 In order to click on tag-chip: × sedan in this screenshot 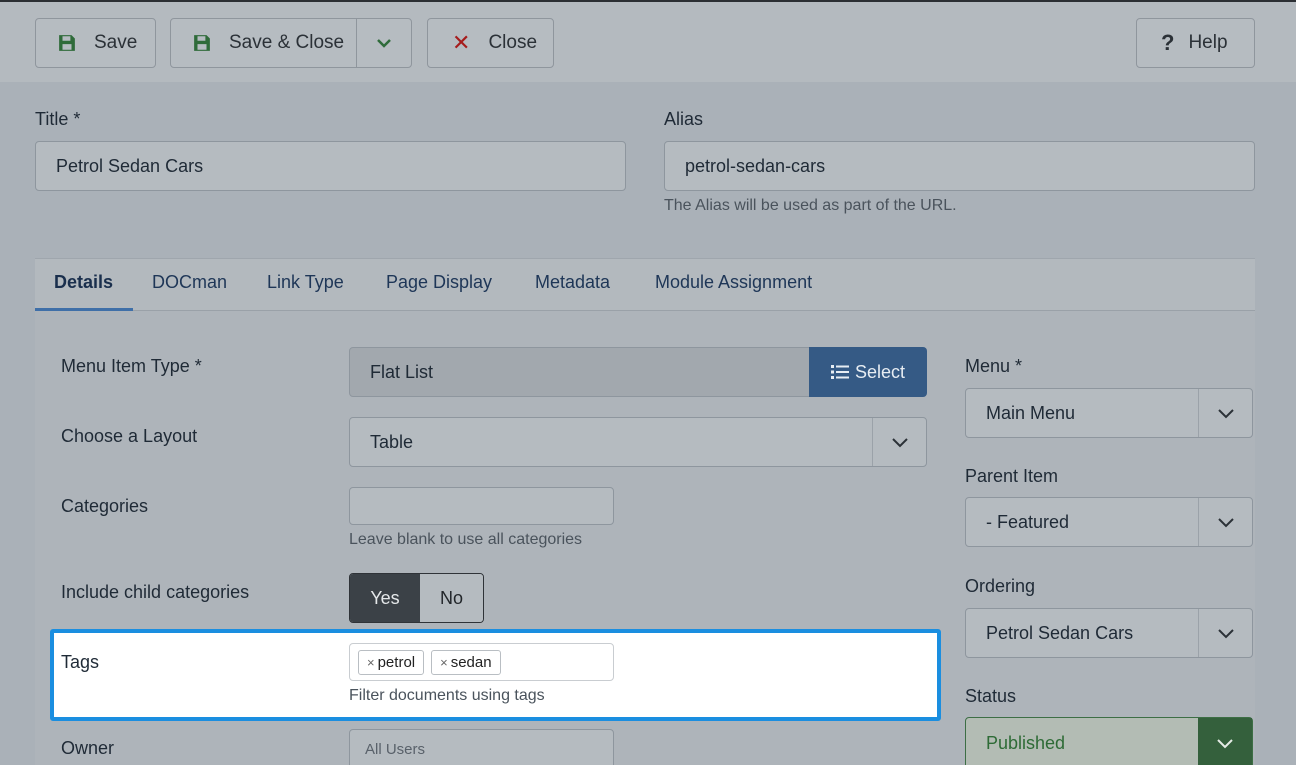, I will do `click(466, 662)`.